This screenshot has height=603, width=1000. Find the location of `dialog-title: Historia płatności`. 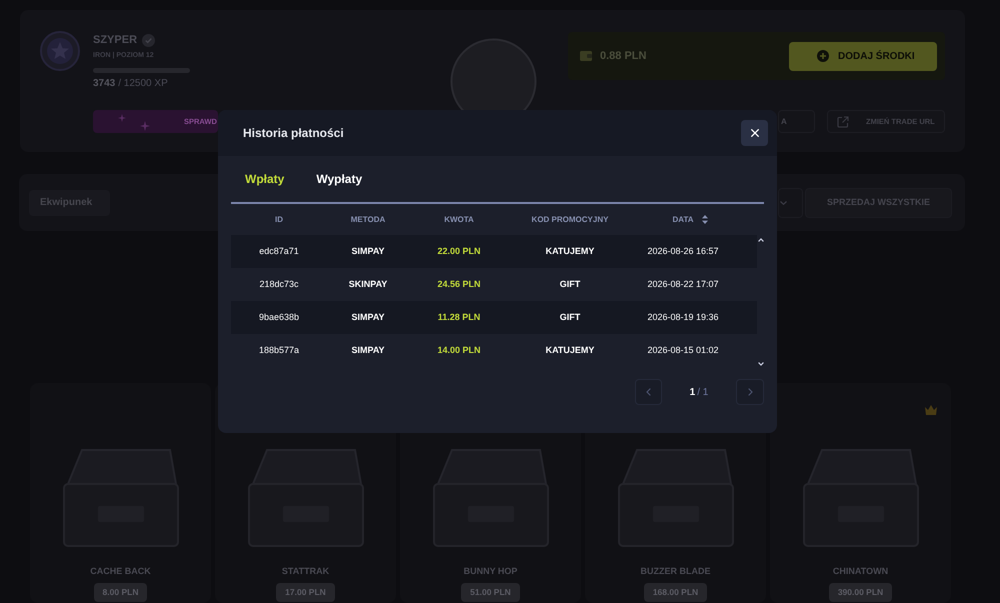

dialog-title: Historia płatności is located at coordinates (293, 133).